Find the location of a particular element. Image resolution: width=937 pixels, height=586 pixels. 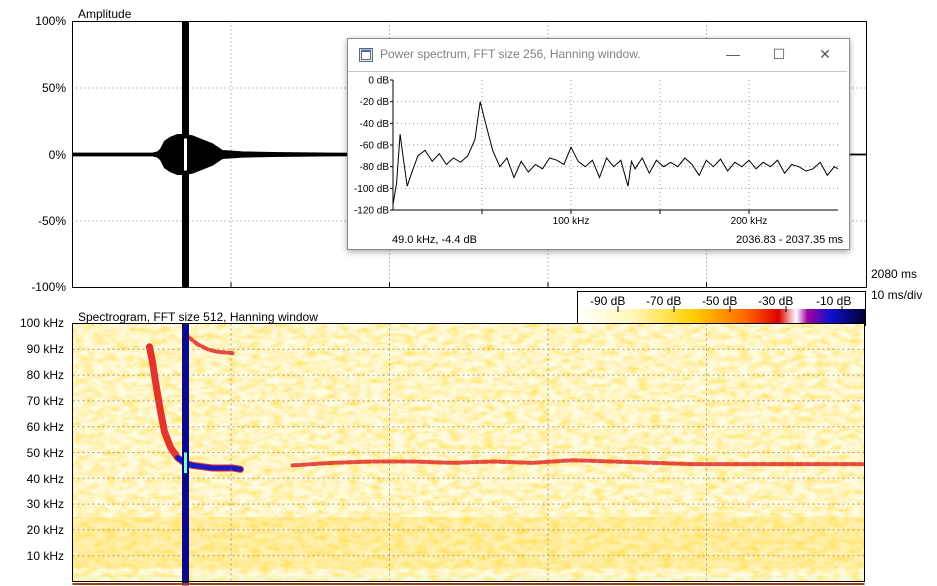

ps-ytick-label-1: -20 dB is located at coordinates (375, 102).